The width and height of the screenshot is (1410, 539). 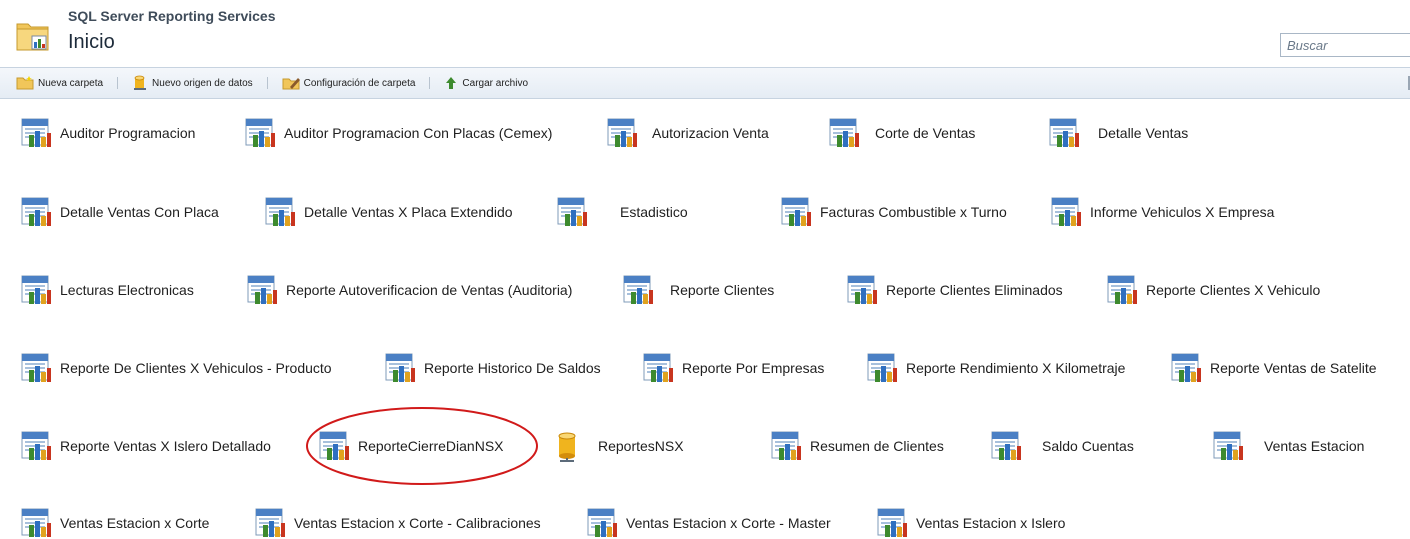 I want to click on datasource-label: ReportesNSX, so click(x=641, y=446).